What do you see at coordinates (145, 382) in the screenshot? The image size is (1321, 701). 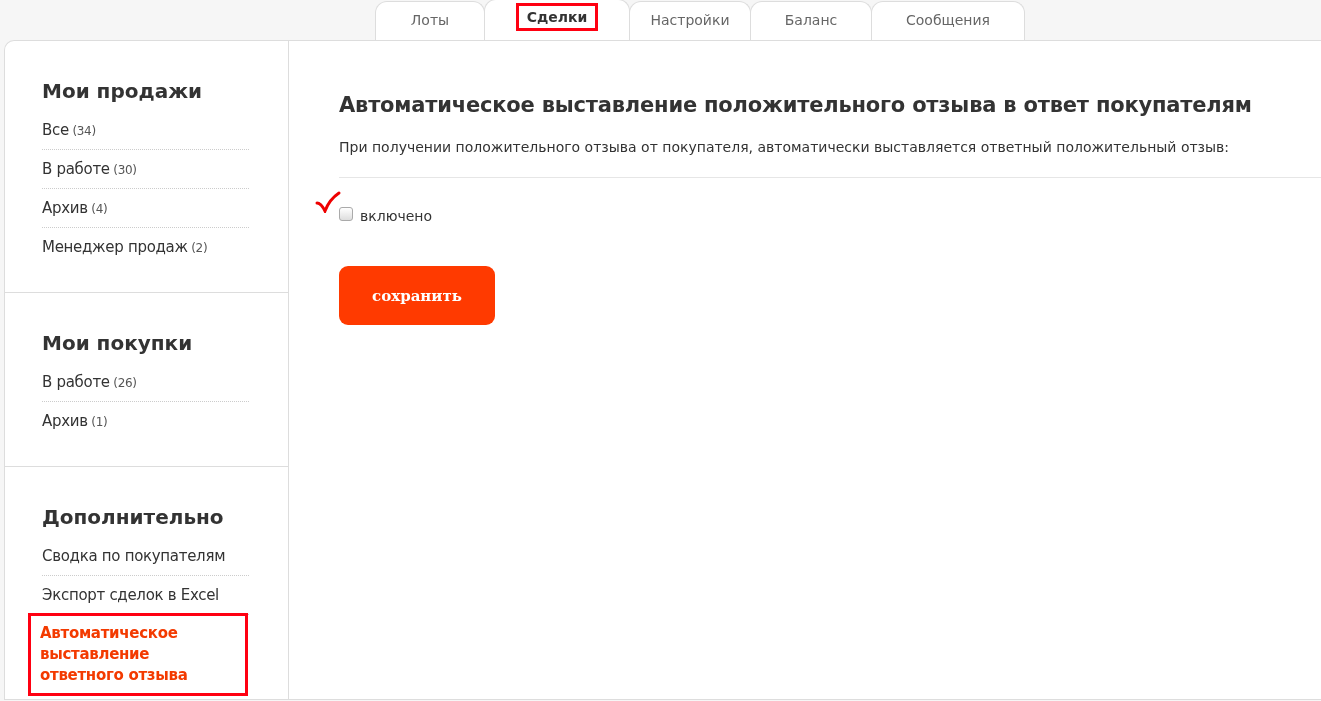 I see `sidebar-item: В работе (26)` at bounding box center [145, 382].